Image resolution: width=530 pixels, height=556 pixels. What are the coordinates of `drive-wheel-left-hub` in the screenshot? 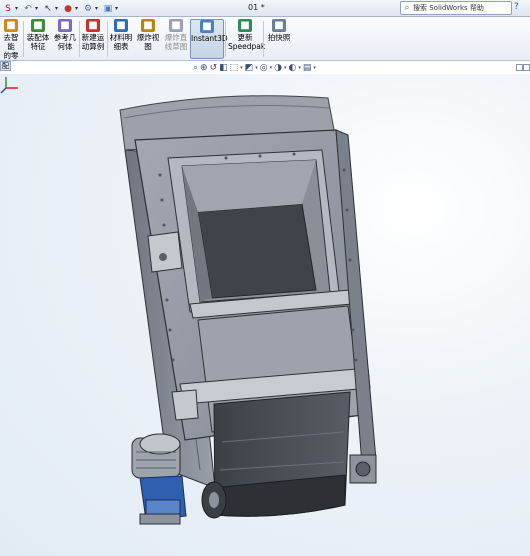 It's located at (214, 500).